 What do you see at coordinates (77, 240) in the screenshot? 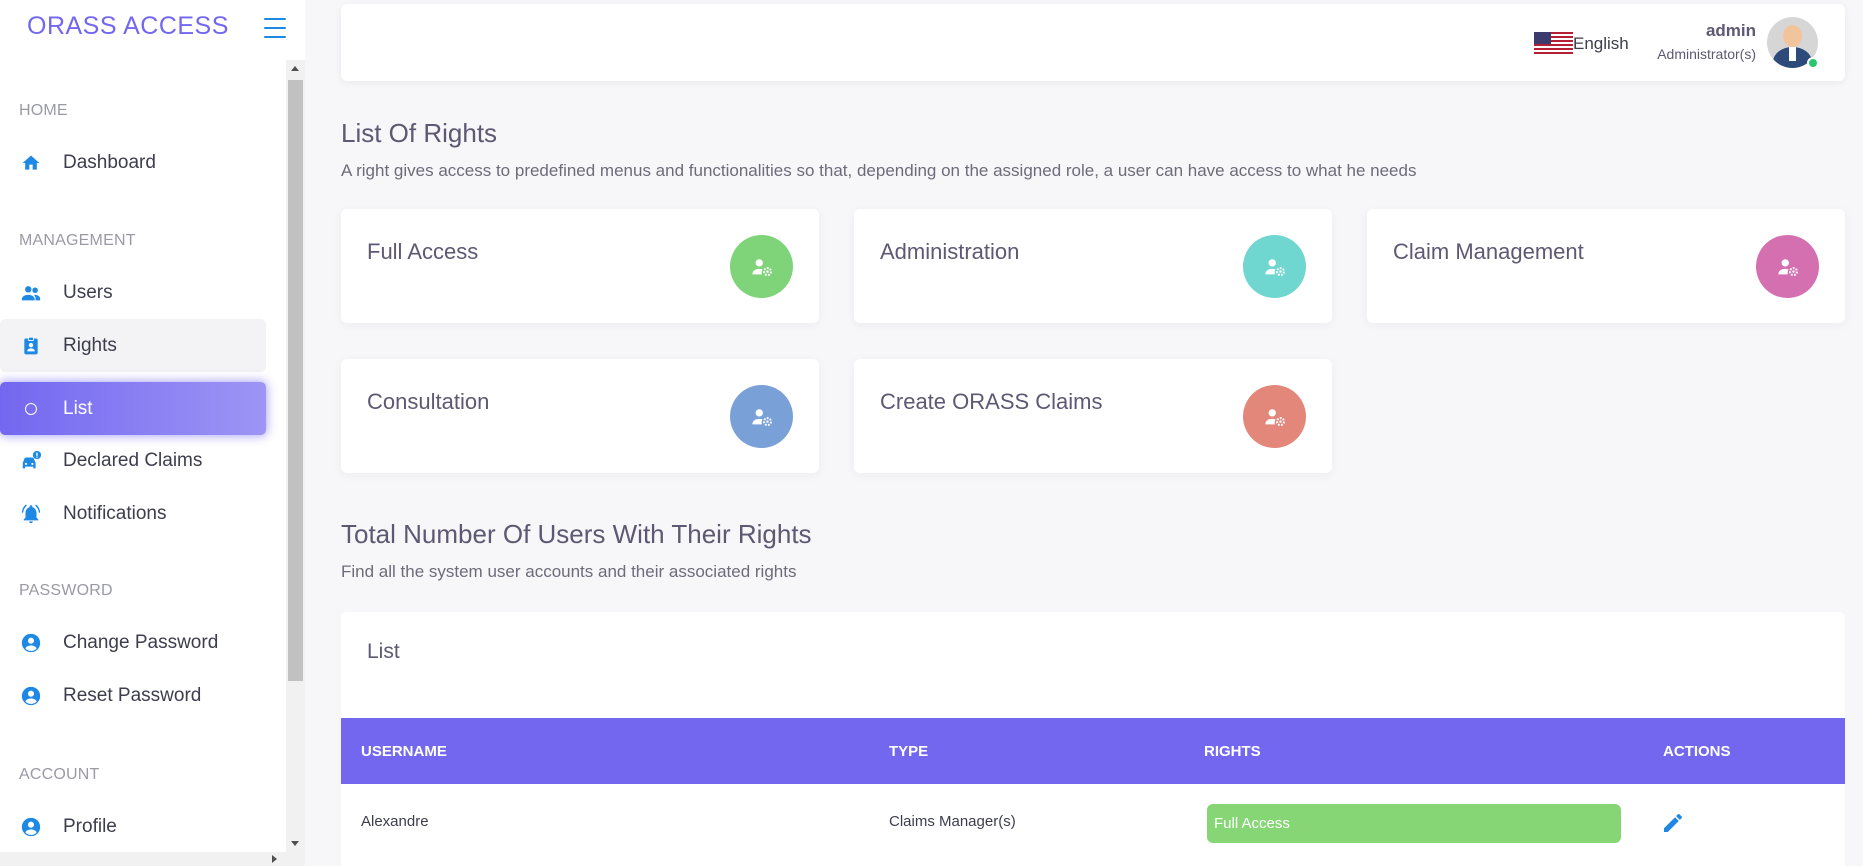
I see `nav-section-management: MANAGEMENT` at bounding box center [77, 240].